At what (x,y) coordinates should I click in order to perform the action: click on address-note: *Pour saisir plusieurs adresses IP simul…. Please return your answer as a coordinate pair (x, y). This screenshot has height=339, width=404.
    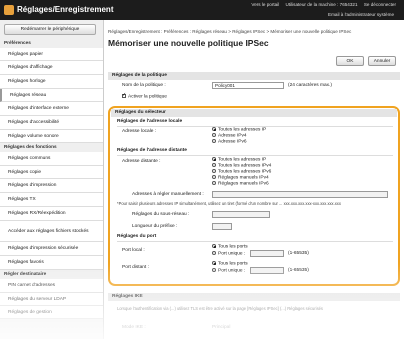
    Looking at the image, I should click on (229, 203).